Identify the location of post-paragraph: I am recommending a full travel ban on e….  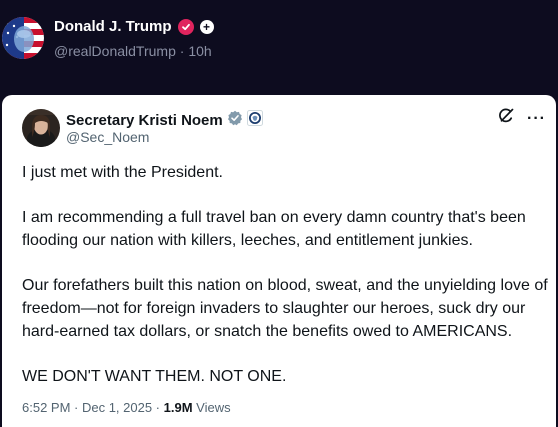
(274, 229).